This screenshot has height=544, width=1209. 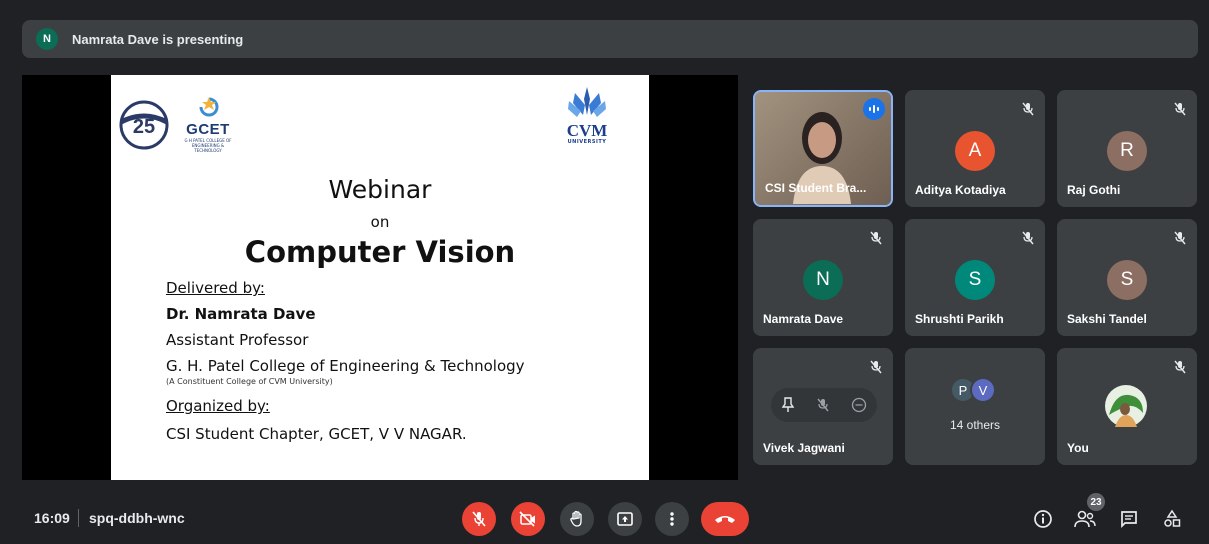 I want to click on leave-call-button, so click(x=725, y=519).